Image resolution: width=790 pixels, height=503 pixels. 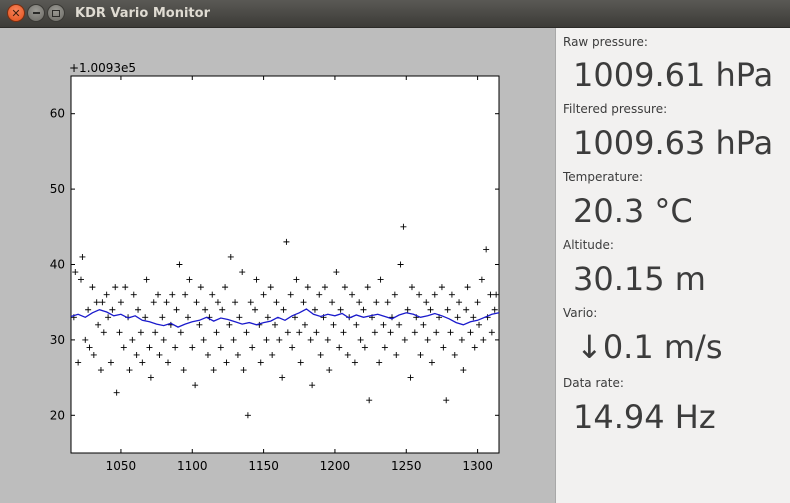 I want to click on x-tick-label: 1200, so click(x=335, y=466).